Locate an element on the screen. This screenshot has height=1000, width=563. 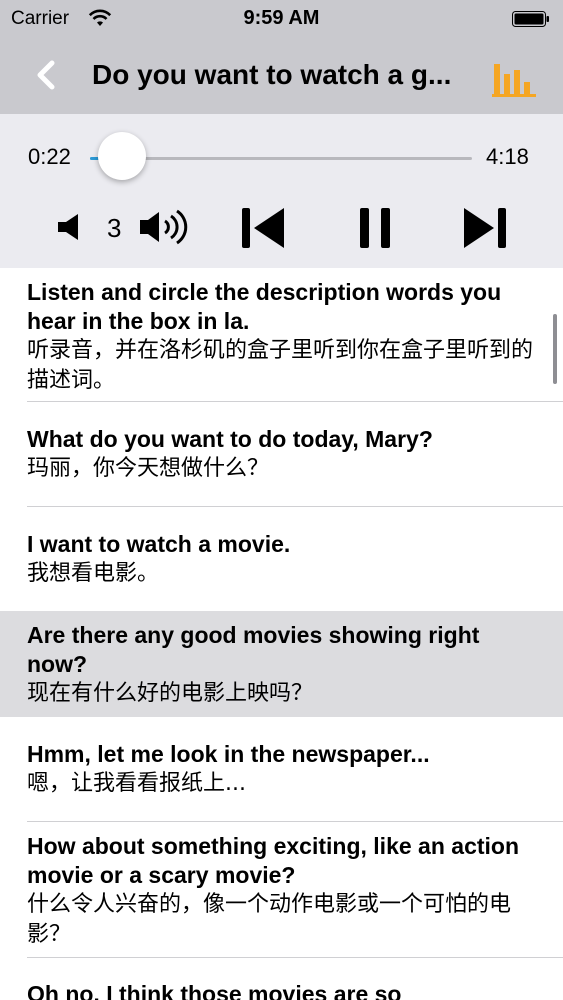
progress-slider is located at coordinates (281, 158).